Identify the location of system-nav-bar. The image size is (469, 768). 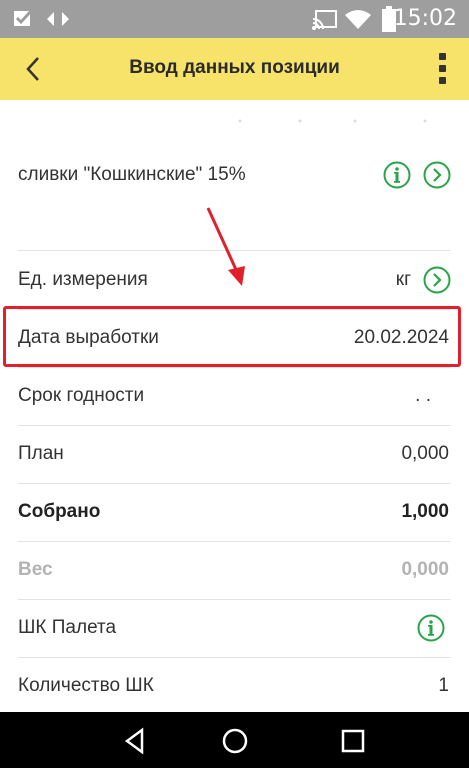
(234, 740).